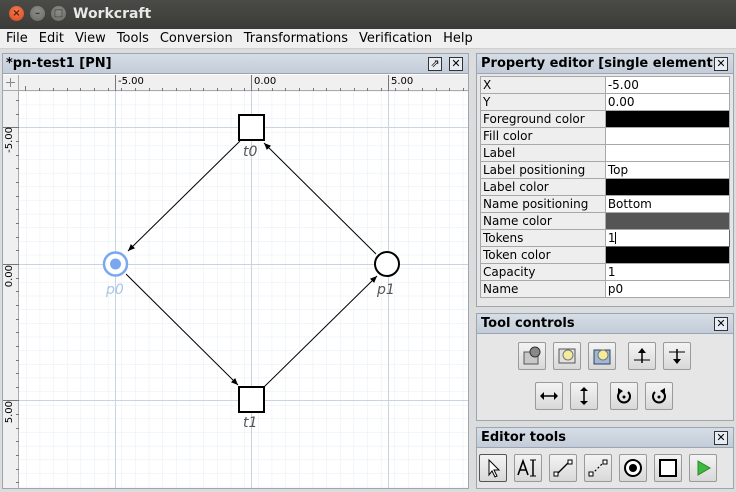  I want to click on place-icon, so click(633, 468).